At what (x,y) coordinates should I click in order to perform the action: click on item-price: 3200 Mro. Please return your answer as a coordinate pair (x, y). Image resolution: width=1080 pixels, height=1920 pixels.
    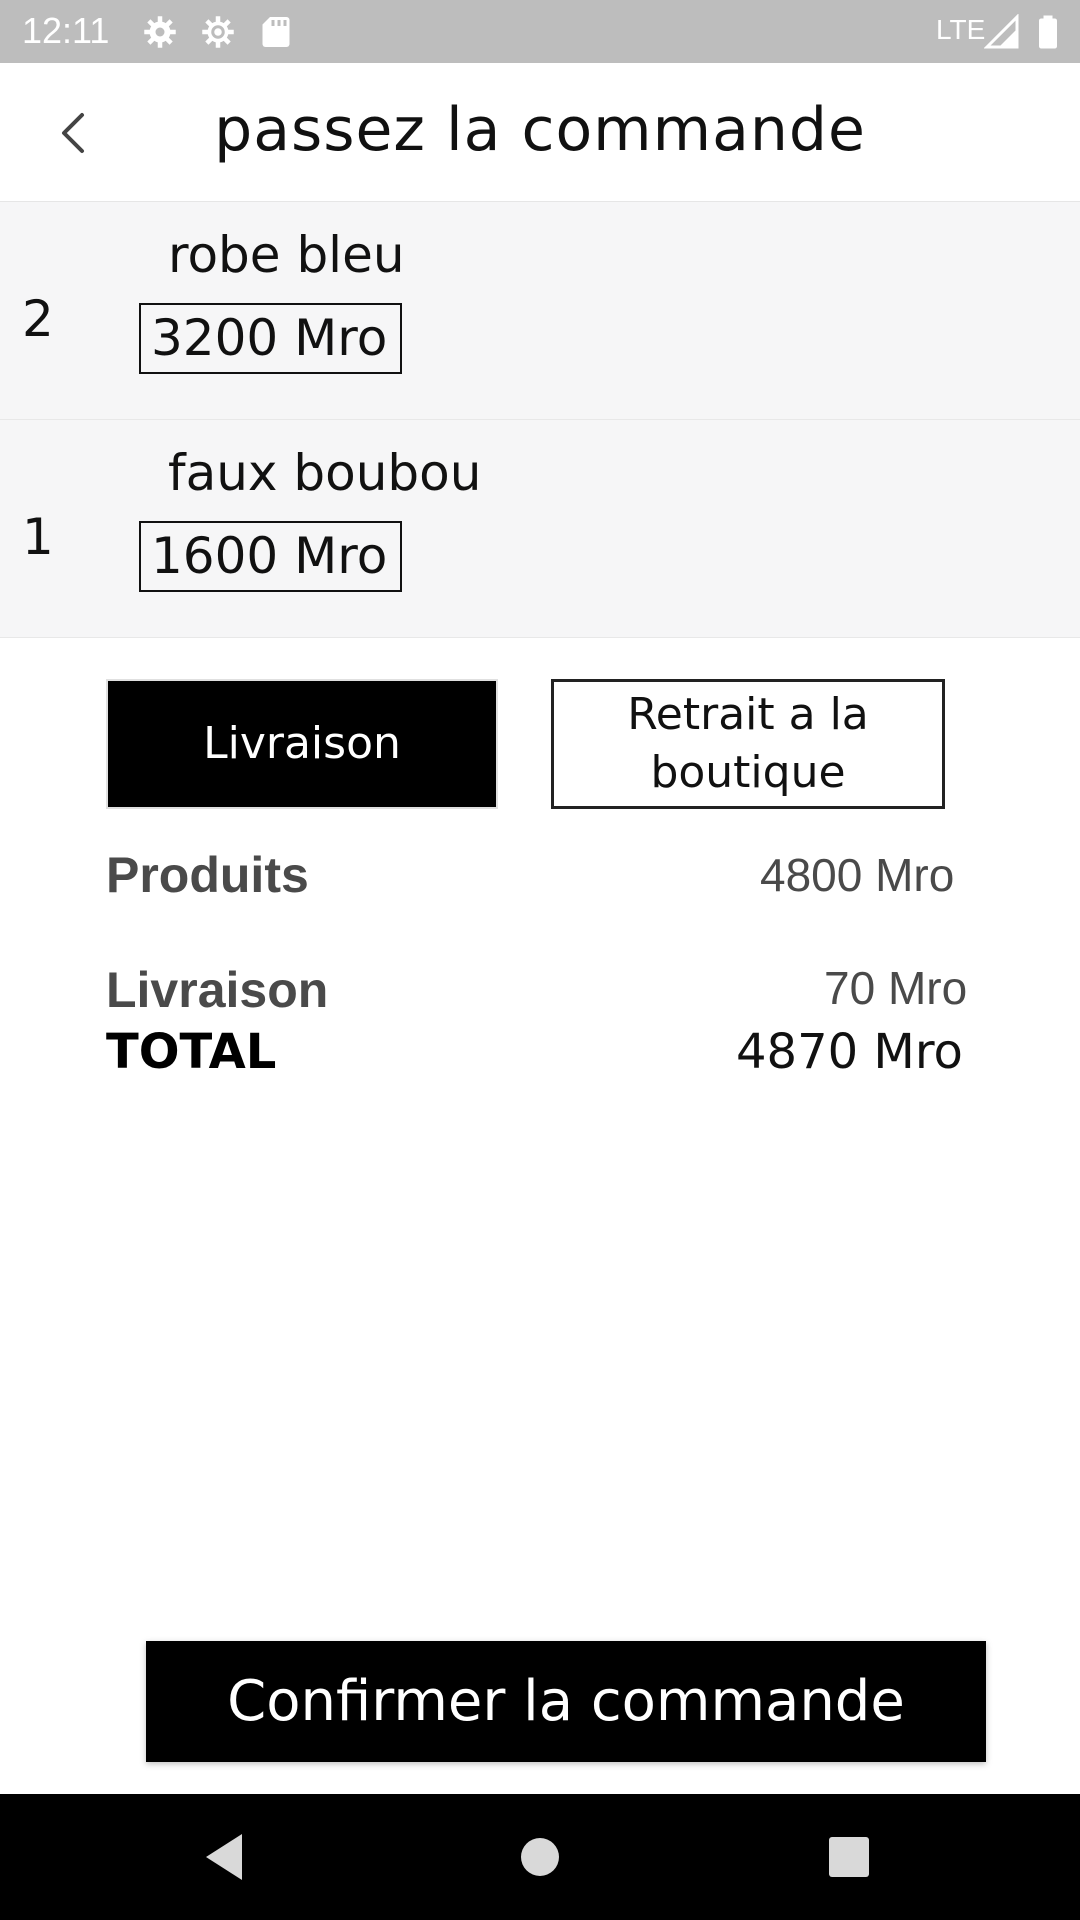
    Looking at the image, I should click on (270, 338).